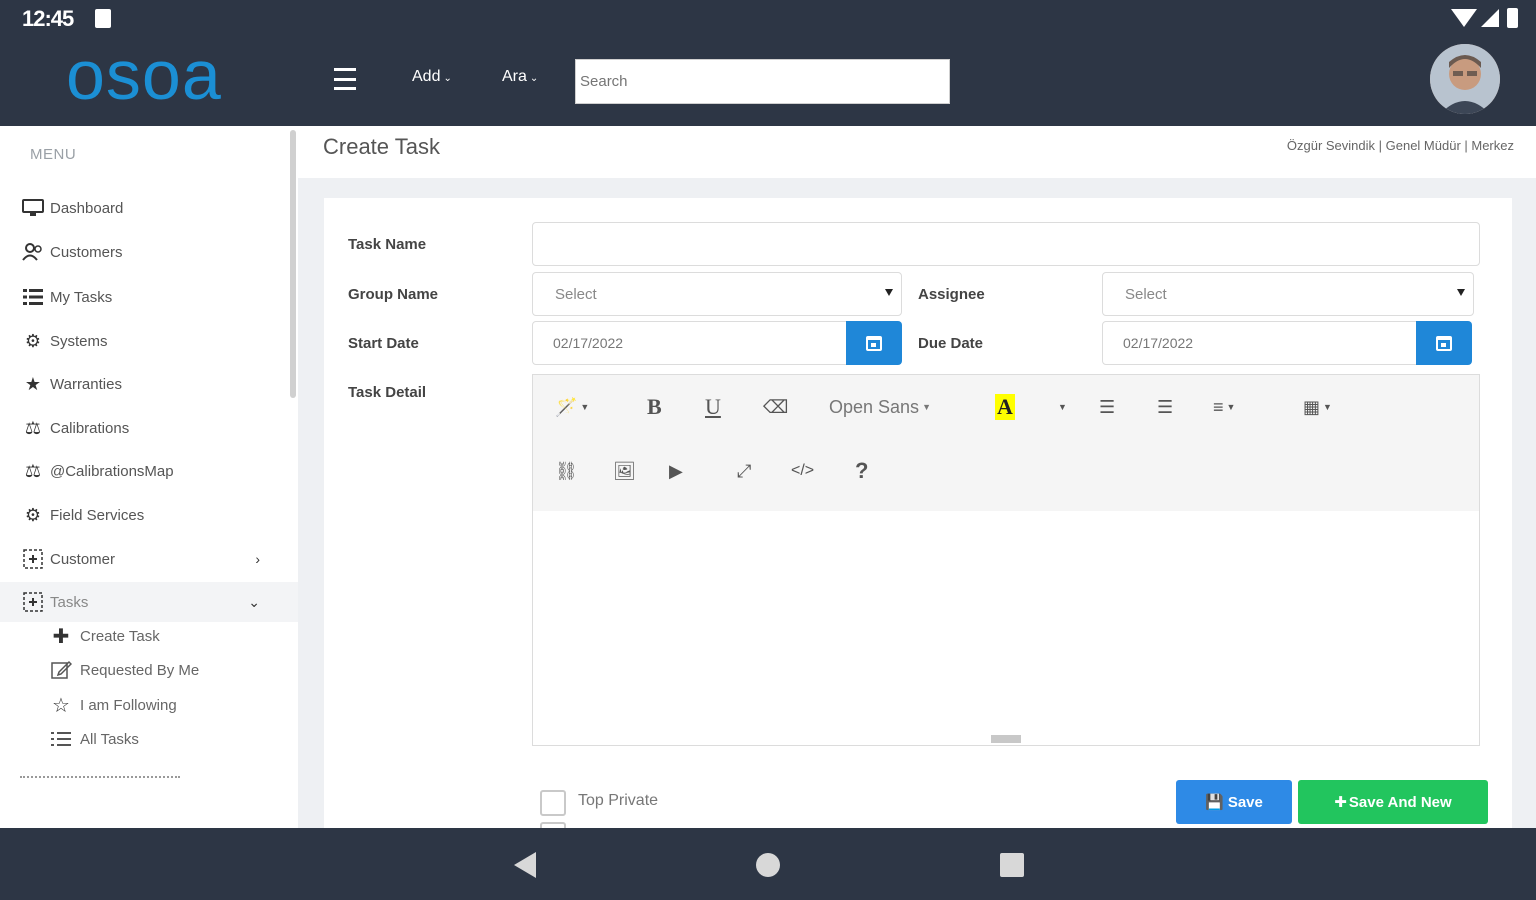  I want to click on help-button: ?, so click(861, 471).